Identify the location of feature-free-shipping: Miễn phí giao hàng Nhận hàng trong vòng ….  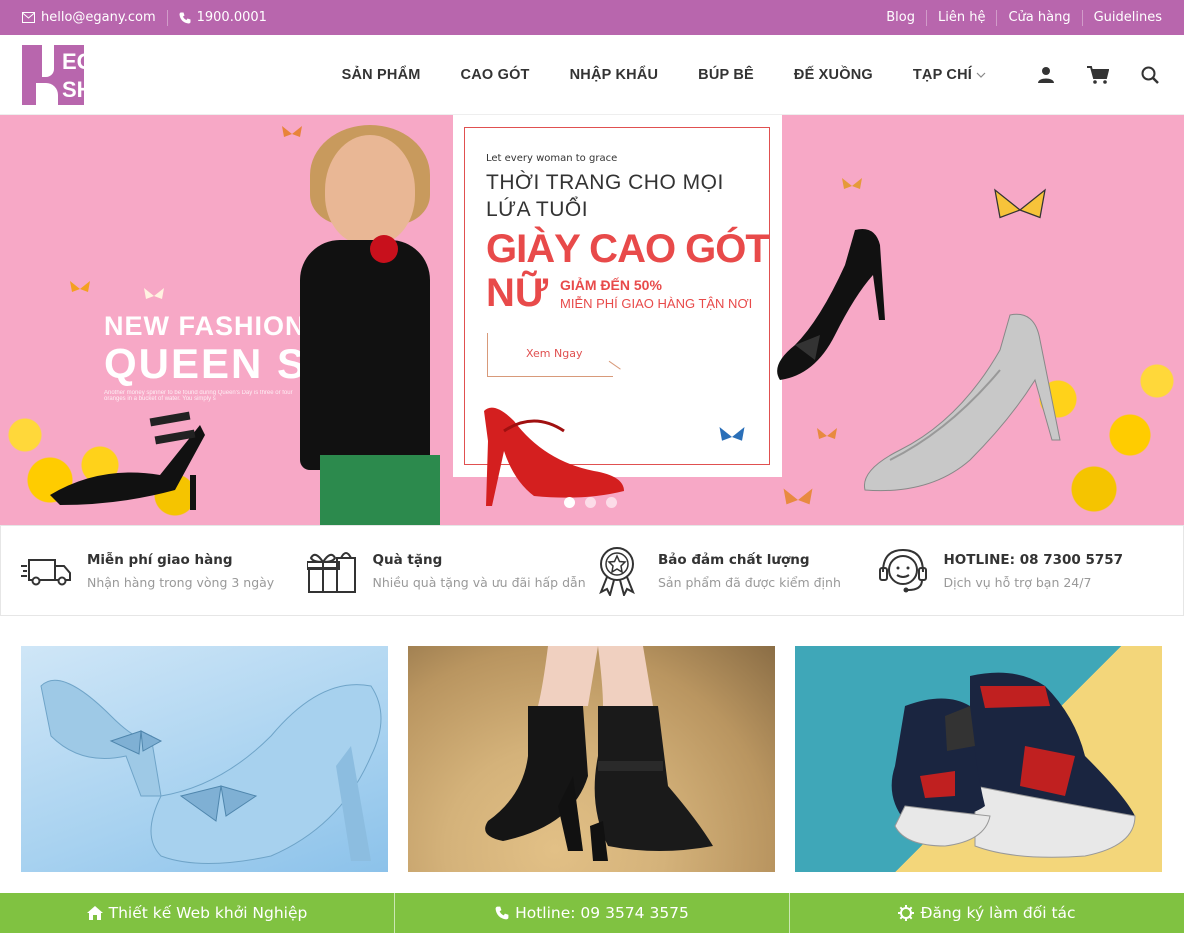
(164, 571).